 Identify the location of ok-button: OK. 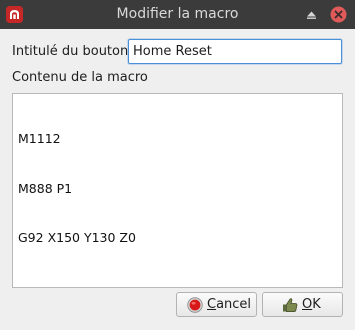
(302, 304).